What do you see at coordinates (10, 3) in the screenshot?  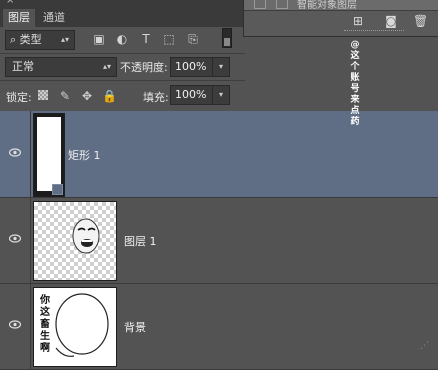 I see `close-icon: ×` at bounding box center [10, 3].